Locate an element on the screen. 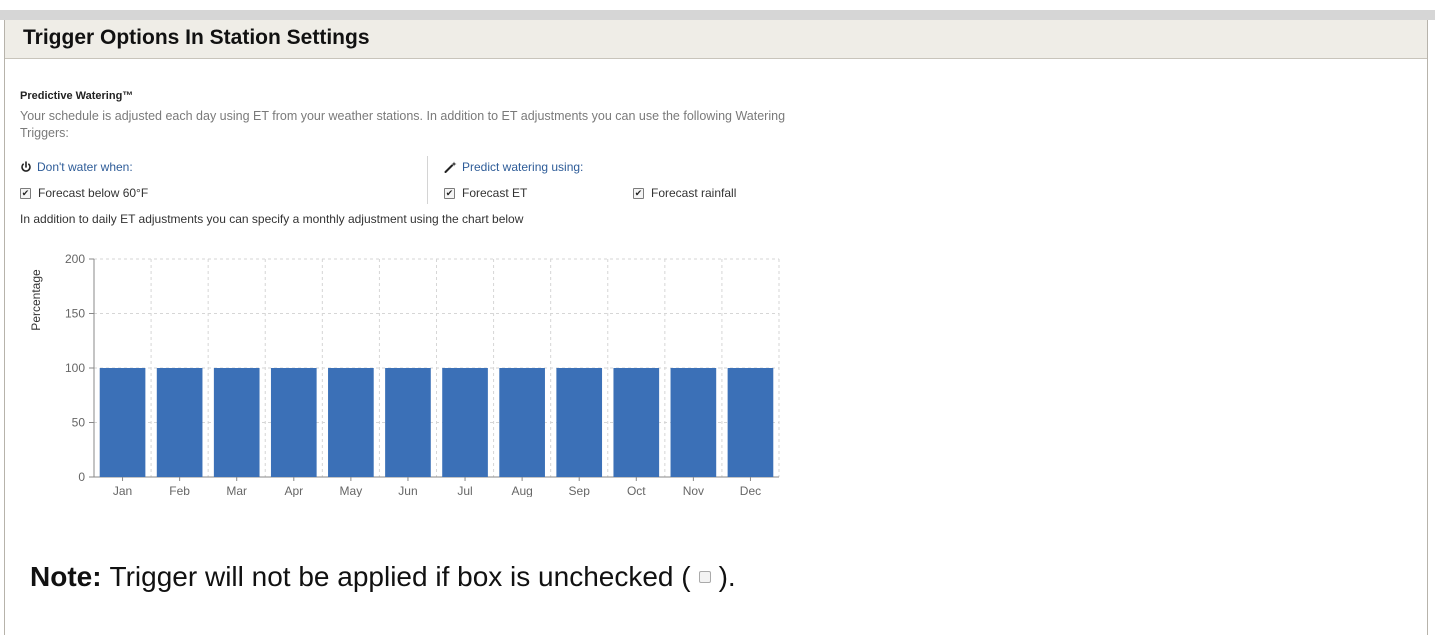  panel-header: Trigger Options In Station Settings is located at coordinates (716, 39).